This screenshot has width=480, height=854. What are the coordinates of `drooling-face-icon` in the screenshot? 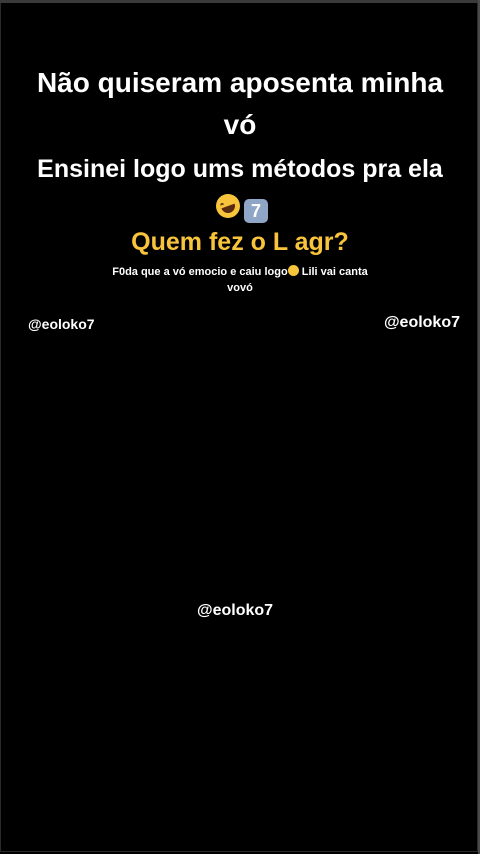 It's located at (293, 270).